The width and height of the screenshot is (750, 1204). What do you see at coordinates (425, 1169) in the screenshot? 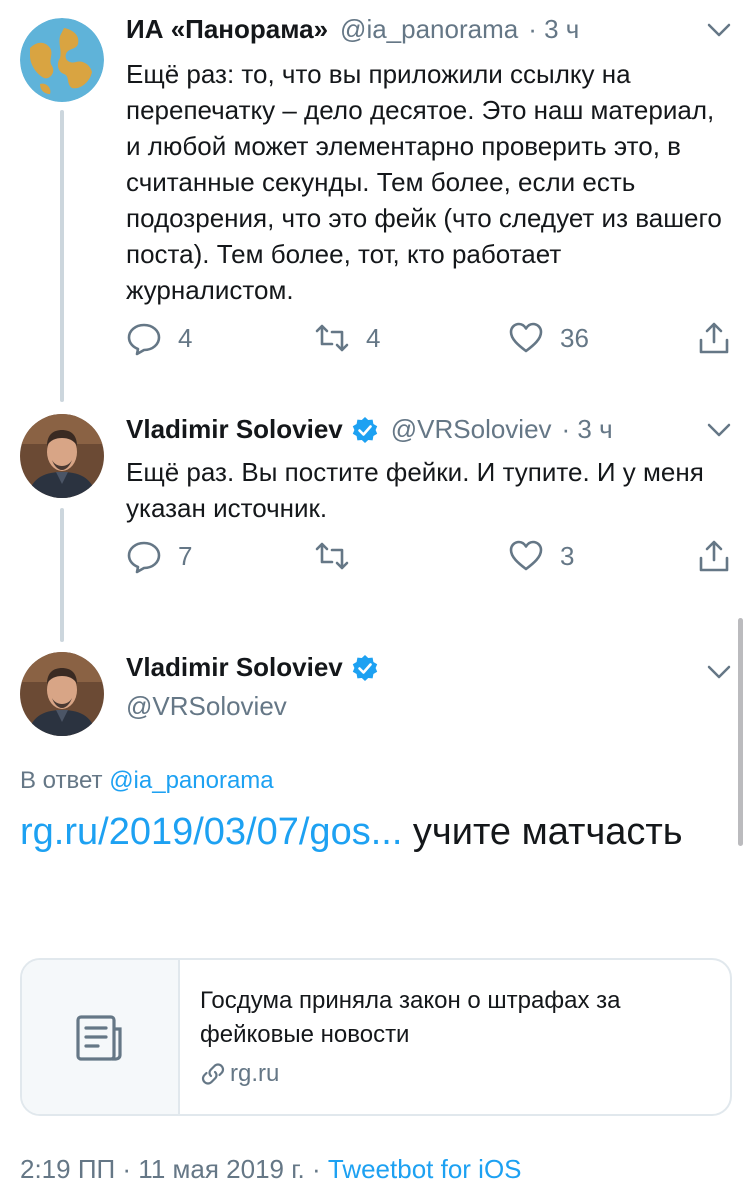
I see `client-link: Tweetbot for iOS` at bounding box center [425, 1169].